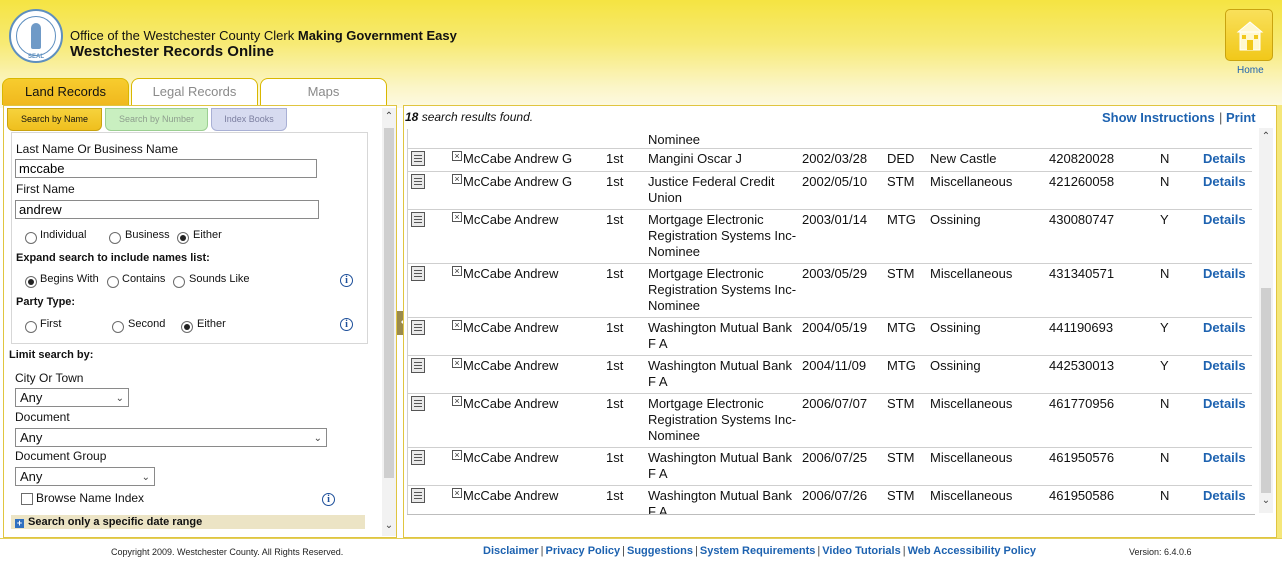 The height and width of the screenshot is (567, 1282). Describe the element at coordinates (72, 397) in the screenshot. I see `city-select: Any ⌄` at that location.